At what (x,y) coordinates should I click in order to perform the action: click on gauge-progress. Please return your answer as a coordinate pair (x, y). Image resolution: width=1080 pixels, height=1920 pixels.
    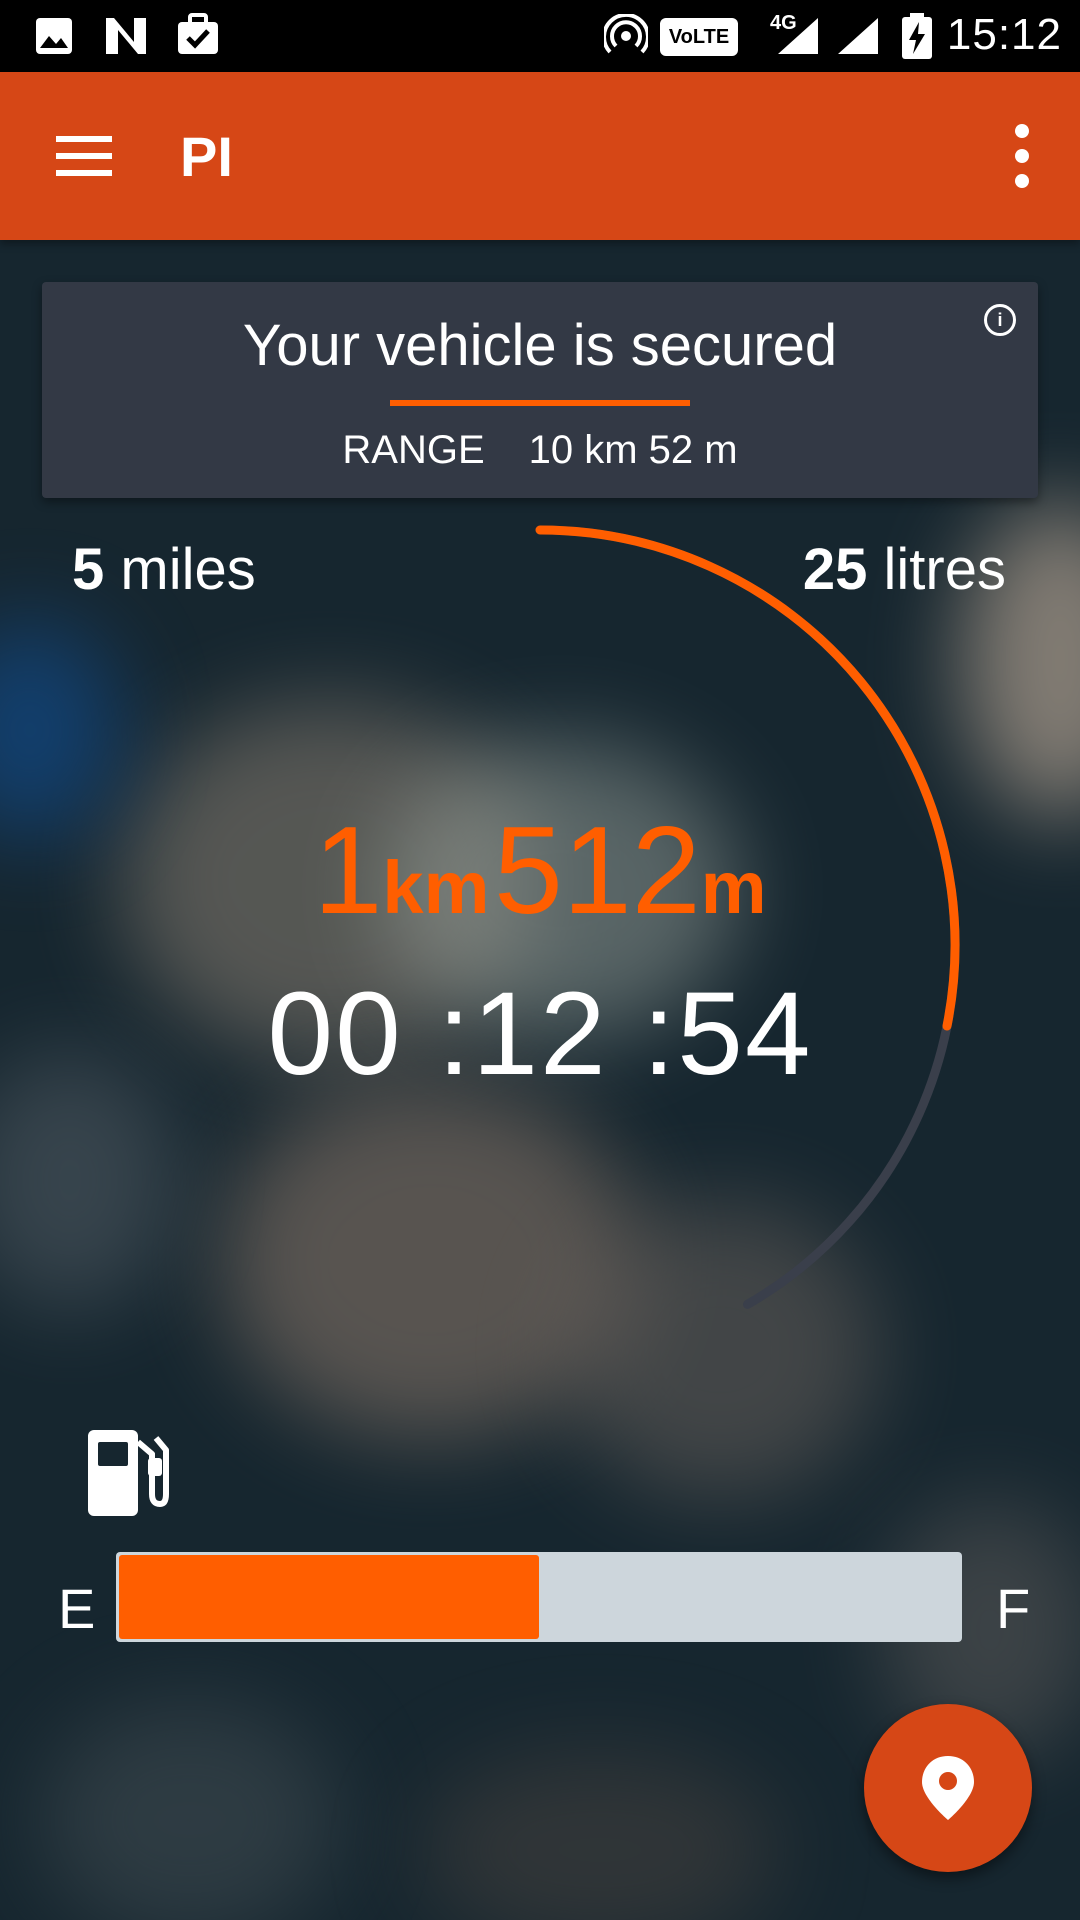
    Looking at the image, I should click on (747, 778).